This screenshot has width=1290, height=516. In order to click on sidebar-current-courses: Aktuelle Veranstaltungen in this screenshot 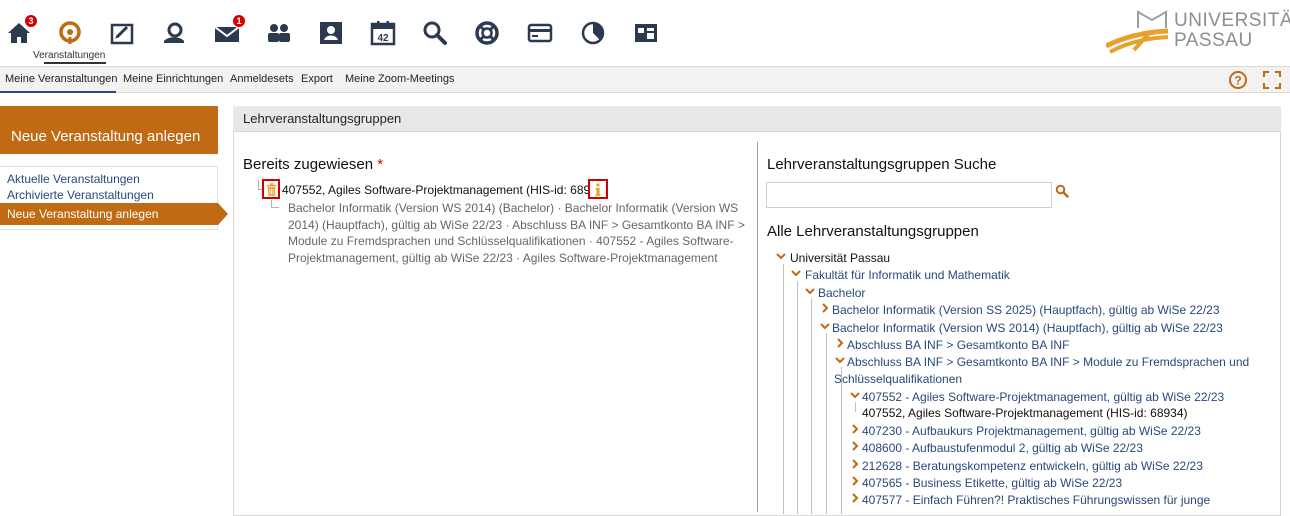, I will do `click(73, 179)`.